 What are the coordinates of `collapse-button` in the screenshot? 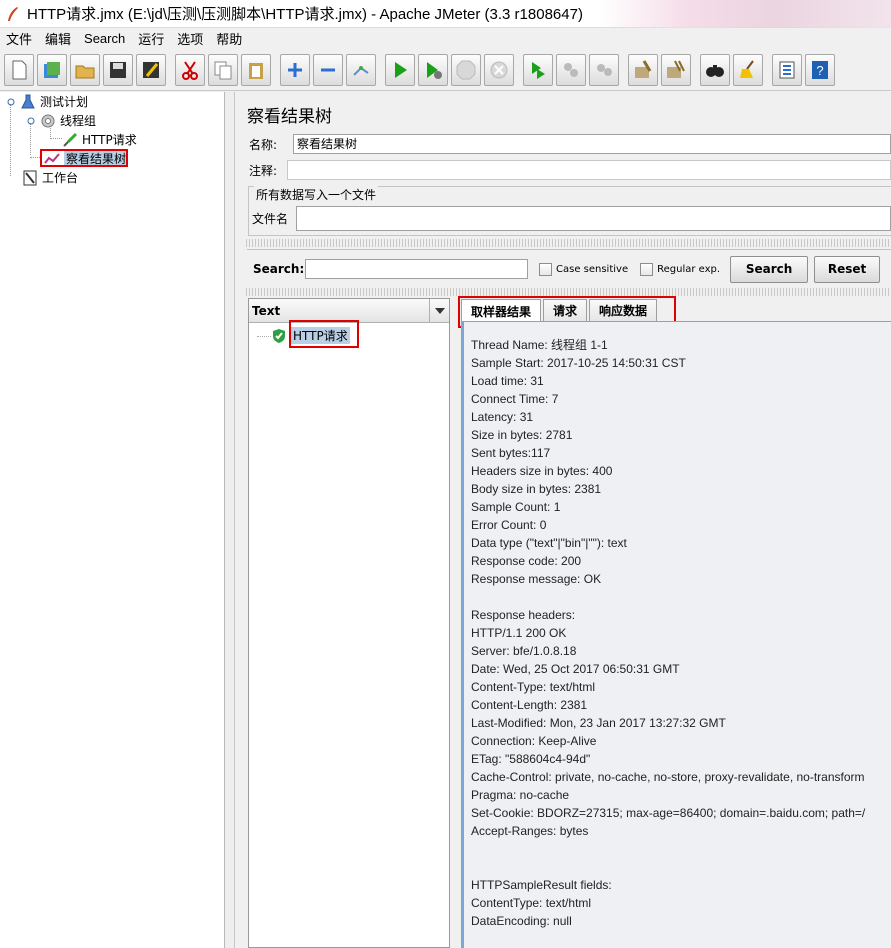 It's located at (328, 69).